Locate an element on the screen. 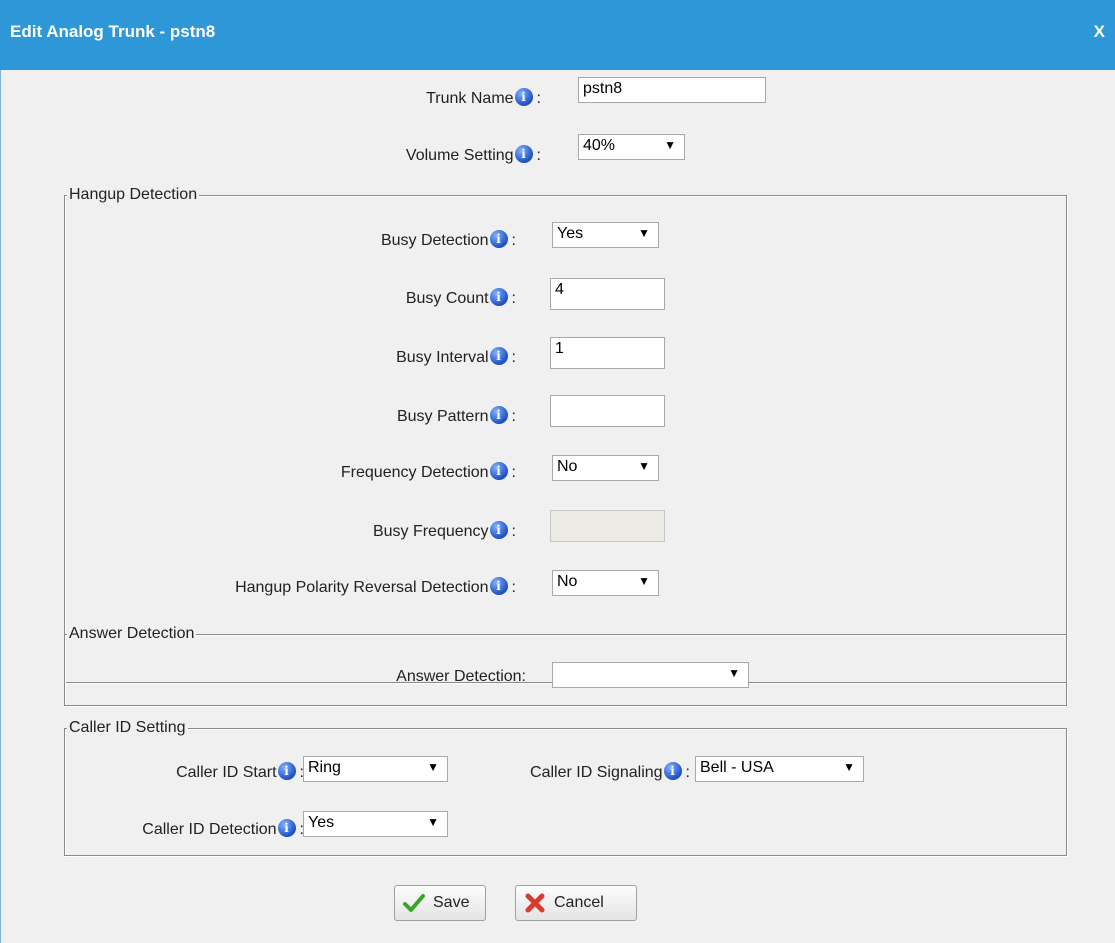 The width and height of the screenshot is (1115, 943). caller-id-start-label: Caller ID Start i: is located at coordinates (240, 771).